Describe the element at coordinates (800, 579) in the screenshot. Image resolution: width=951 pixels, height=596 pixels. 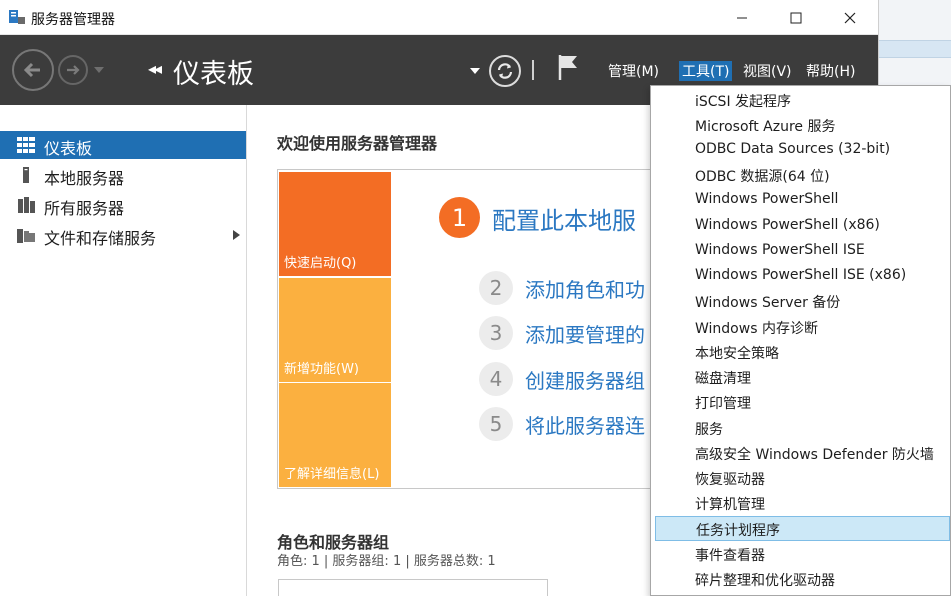
I see `menu-item-defragment: 碎片整理和优化驱动器` at that location.